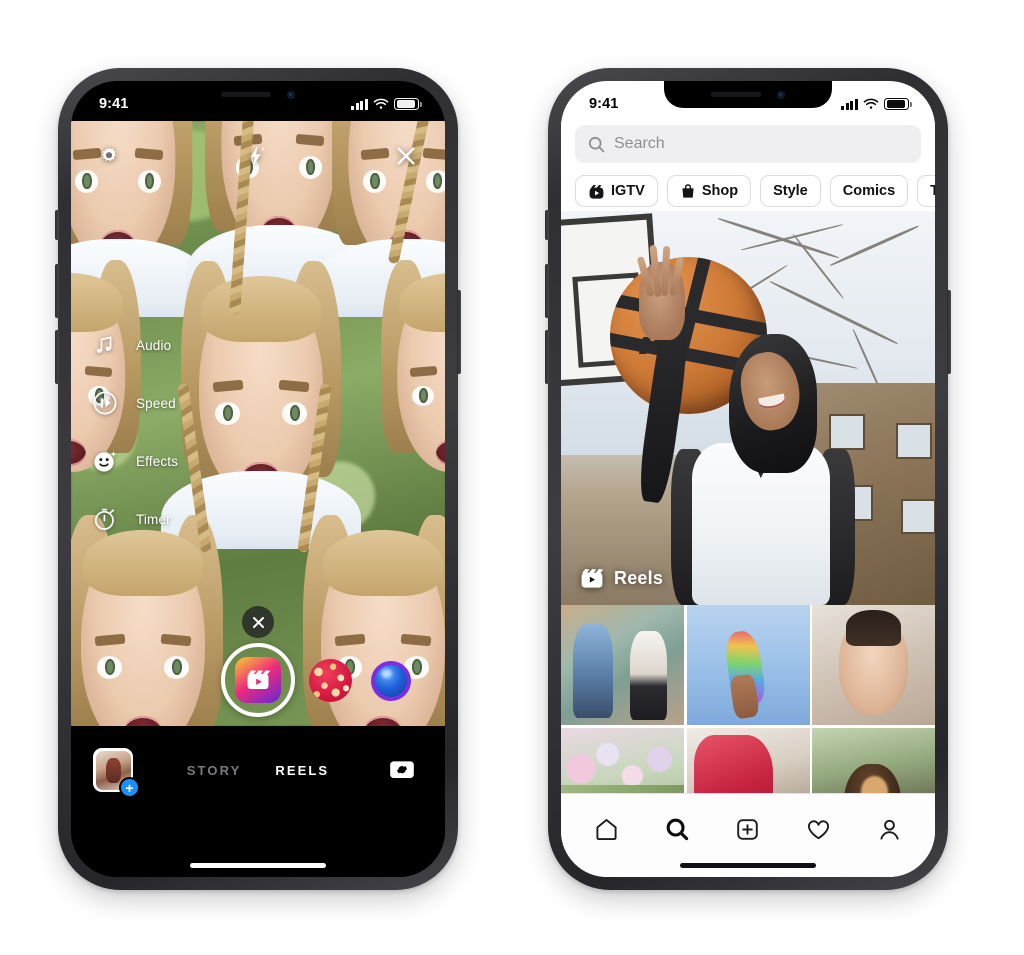 This screenshot has width=1024, height=955. Describe the element at coordinates (781, 94) in the screenshot. I see `front-camera` at that location.